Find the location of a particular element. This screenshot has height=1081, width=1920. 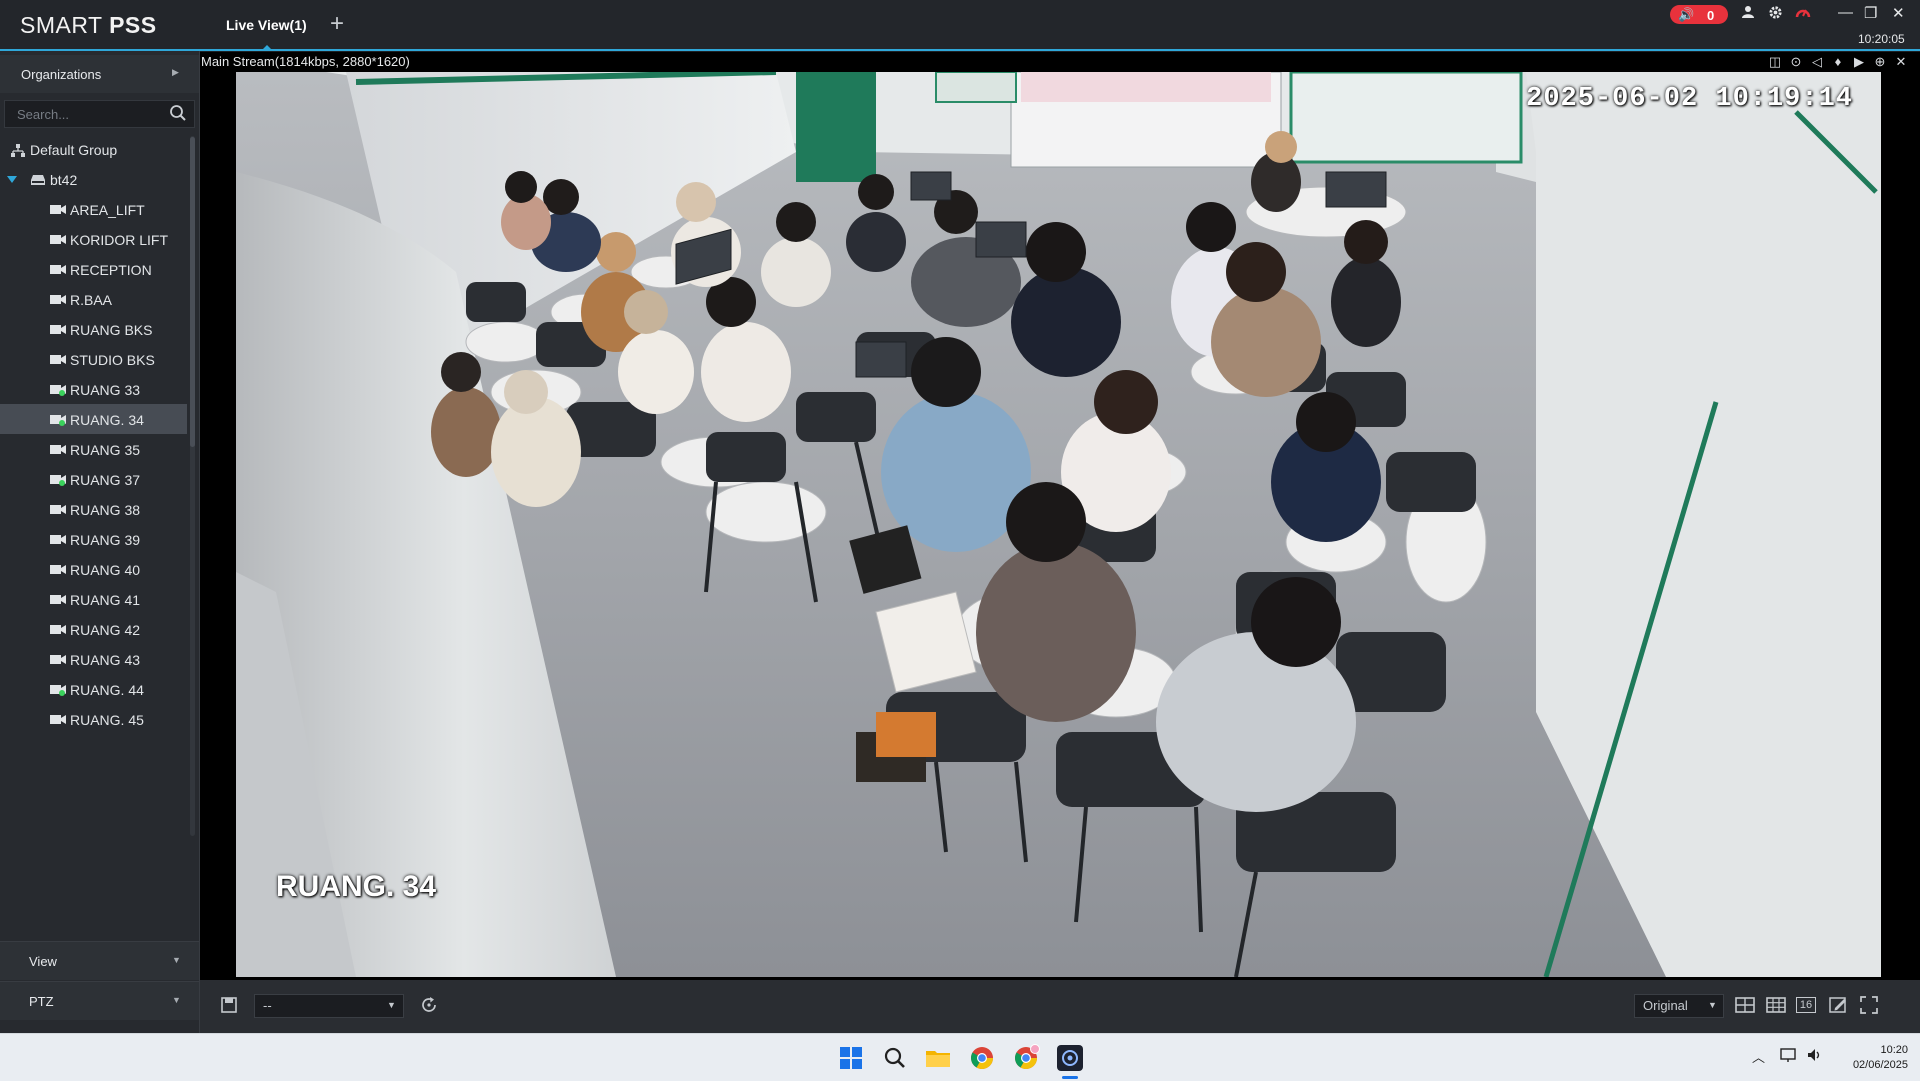

alarm-badge: 🔊 0 is located at coordinates (1699, 14).